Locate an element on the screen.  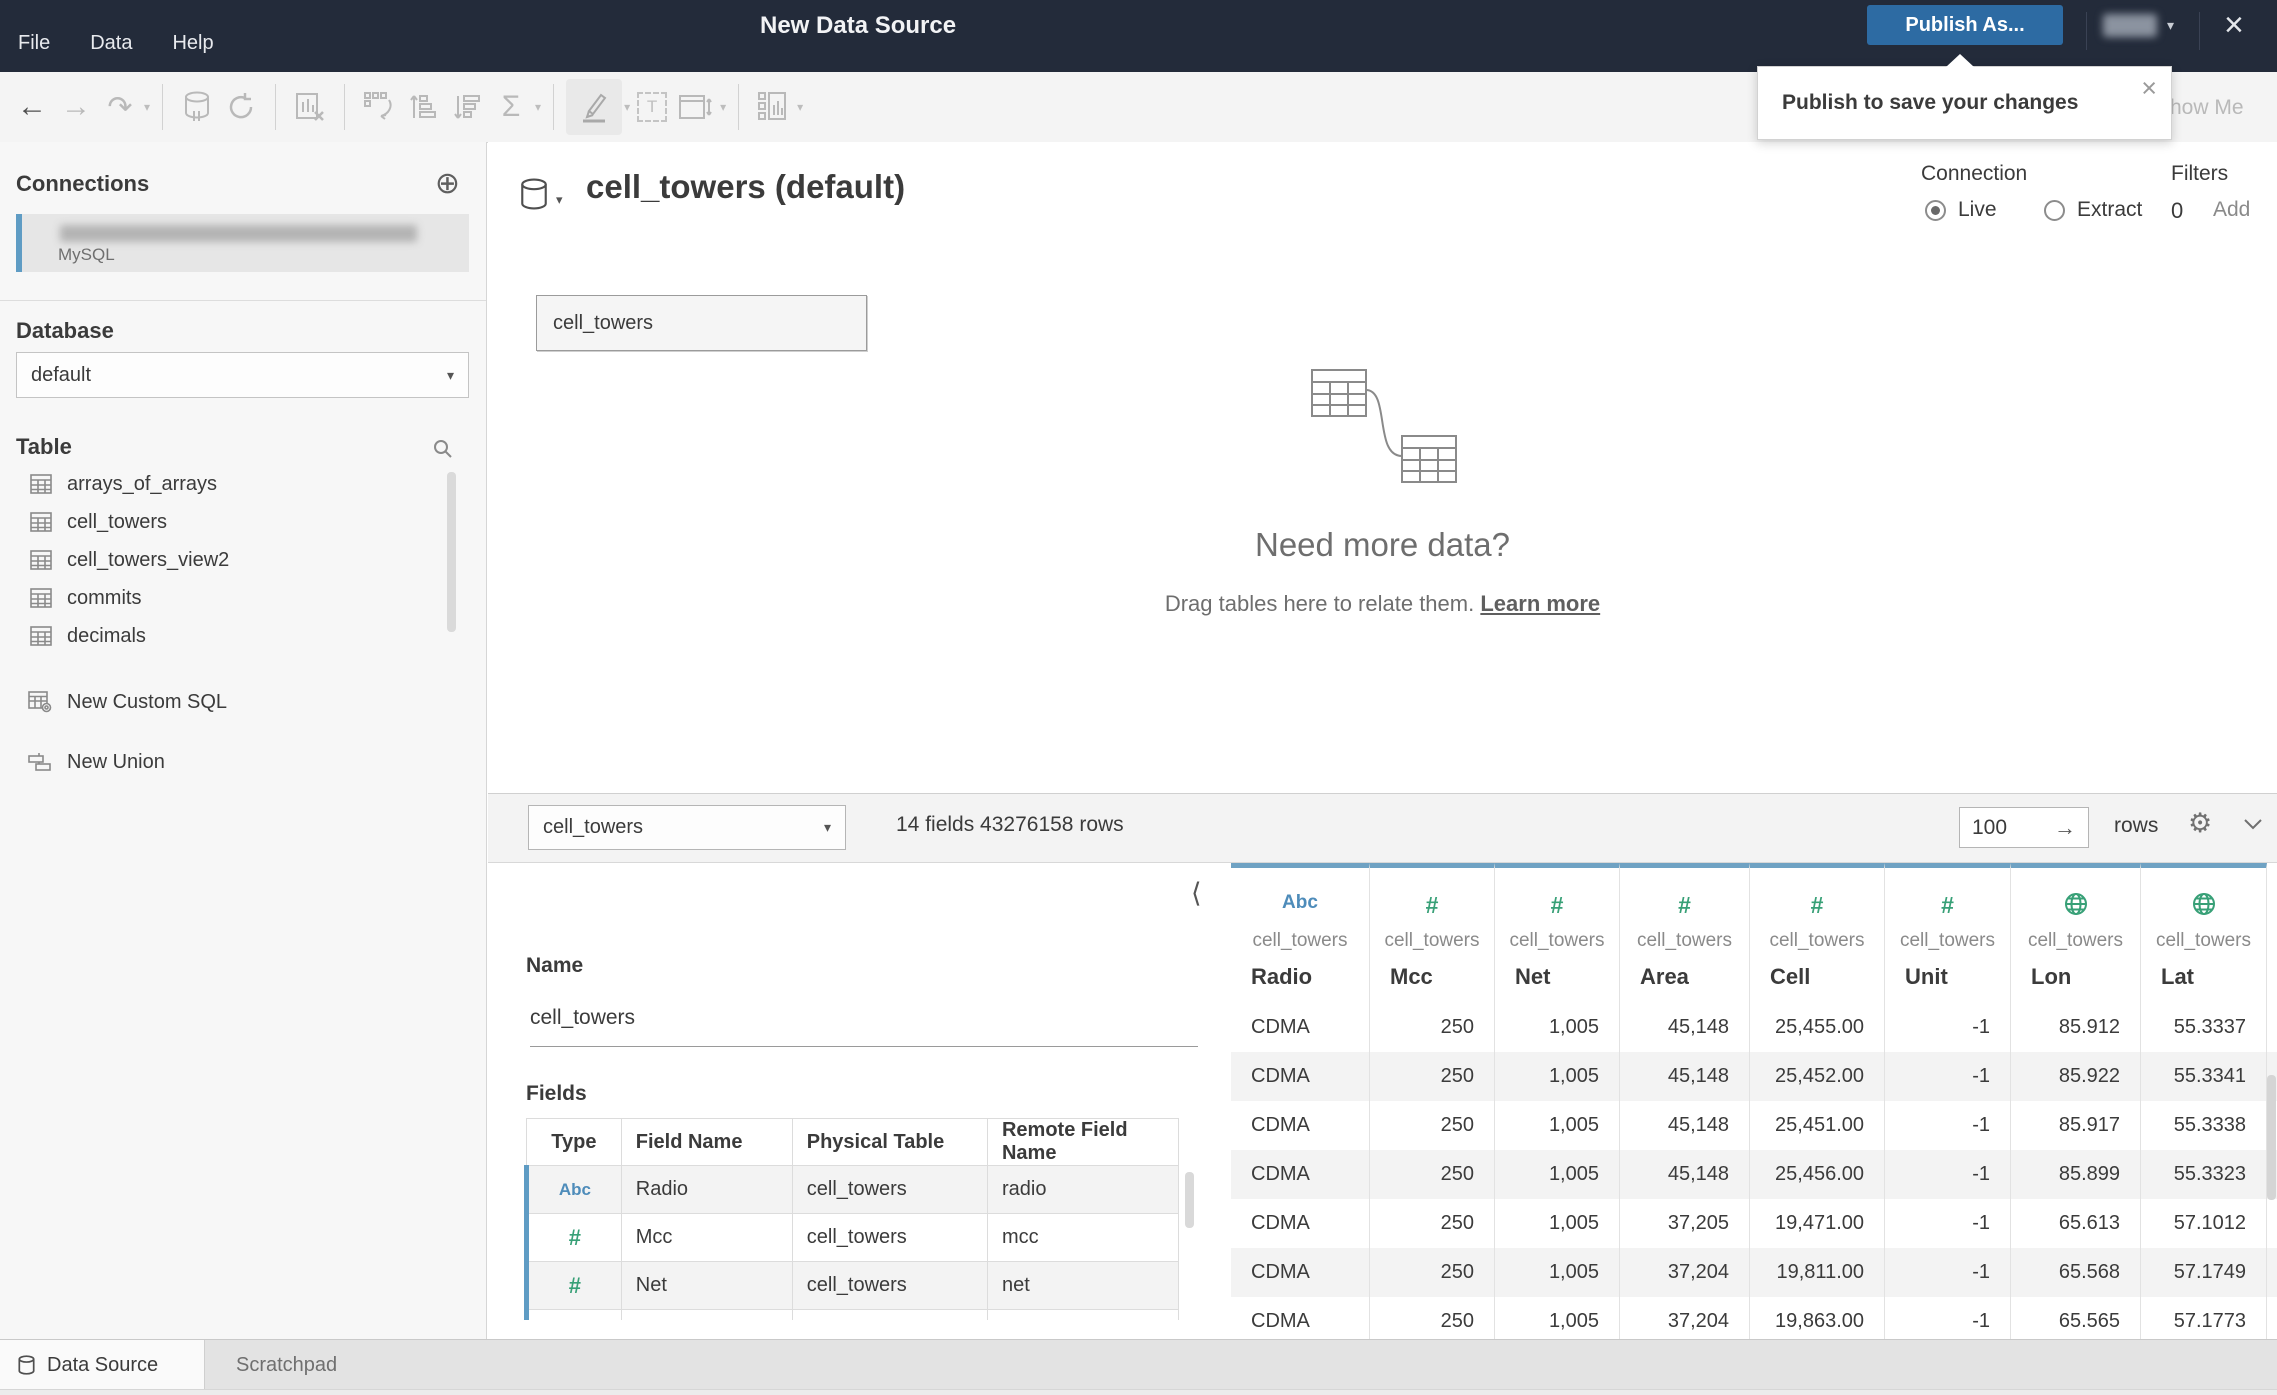
tooltip-close-icon: × is located at coordinates (2149, 88).